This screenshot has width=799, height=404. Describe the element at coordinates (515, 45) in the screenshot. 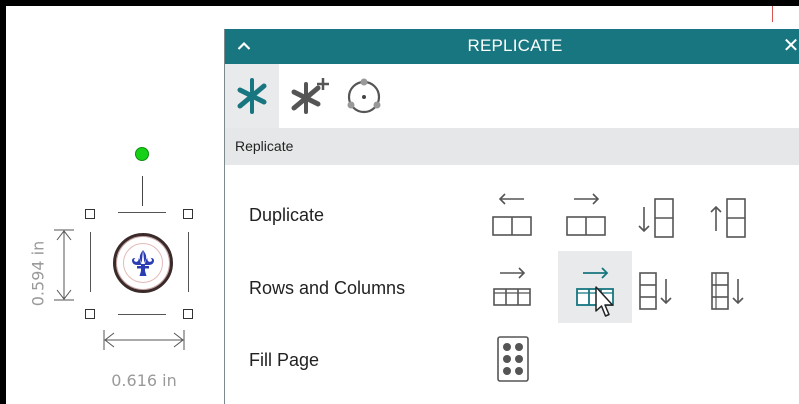

I see `panel-title: REPLICATE` at that location.